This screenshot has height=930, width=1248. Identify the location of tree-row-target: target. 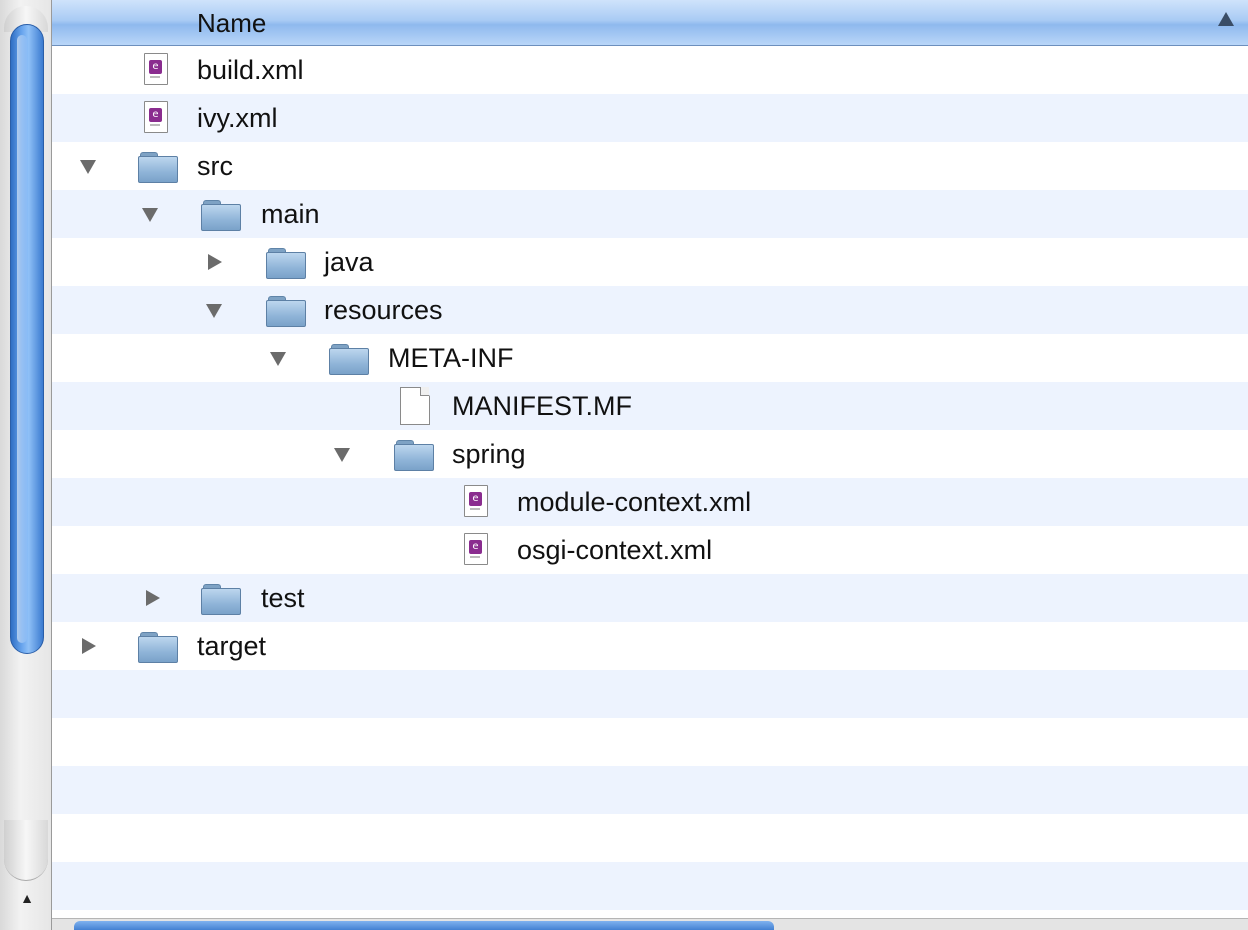
(650, 646).